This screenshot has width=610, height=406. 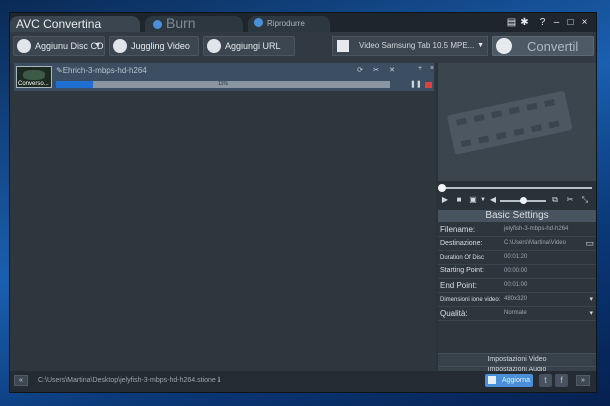 I want to click on settings-row-destination: Destinazione: C:\Users\Martina\Video ▭, so click(x=517, y=244).